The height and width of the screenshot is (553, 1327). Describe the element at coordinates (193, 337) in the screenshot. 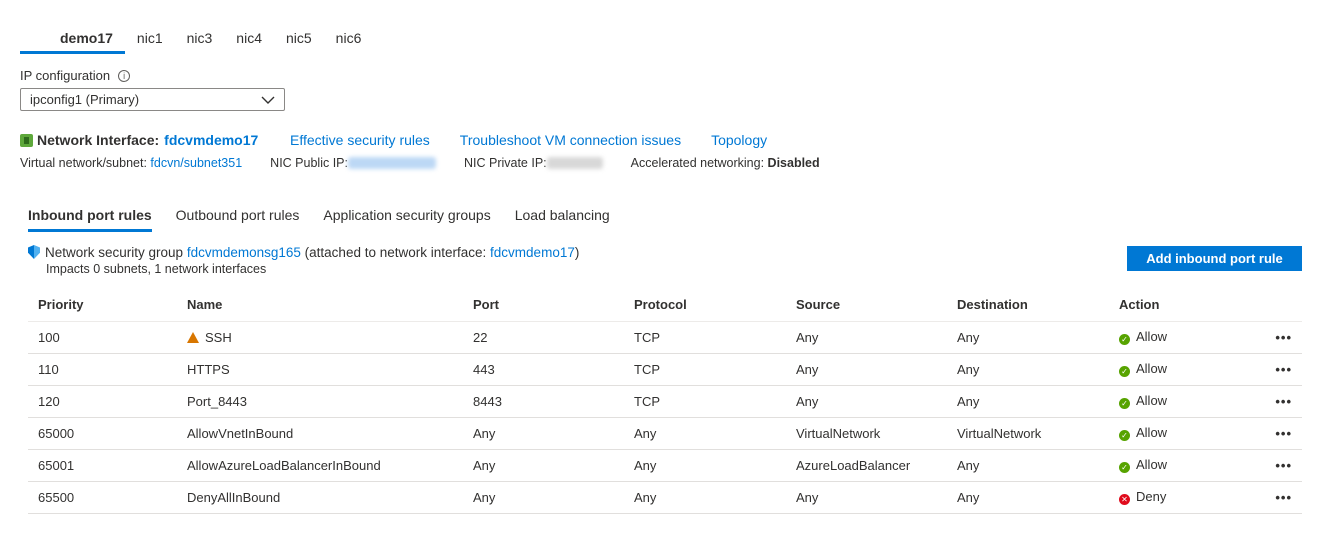

I see `warning-icon` at that location.